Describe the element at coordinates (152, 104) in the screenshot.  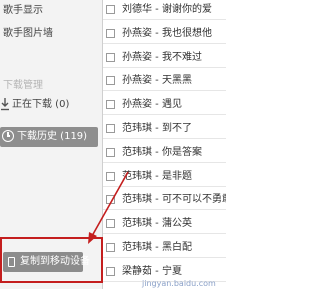
I see `song-title: 孙燕姿 - 遇见` at that location.